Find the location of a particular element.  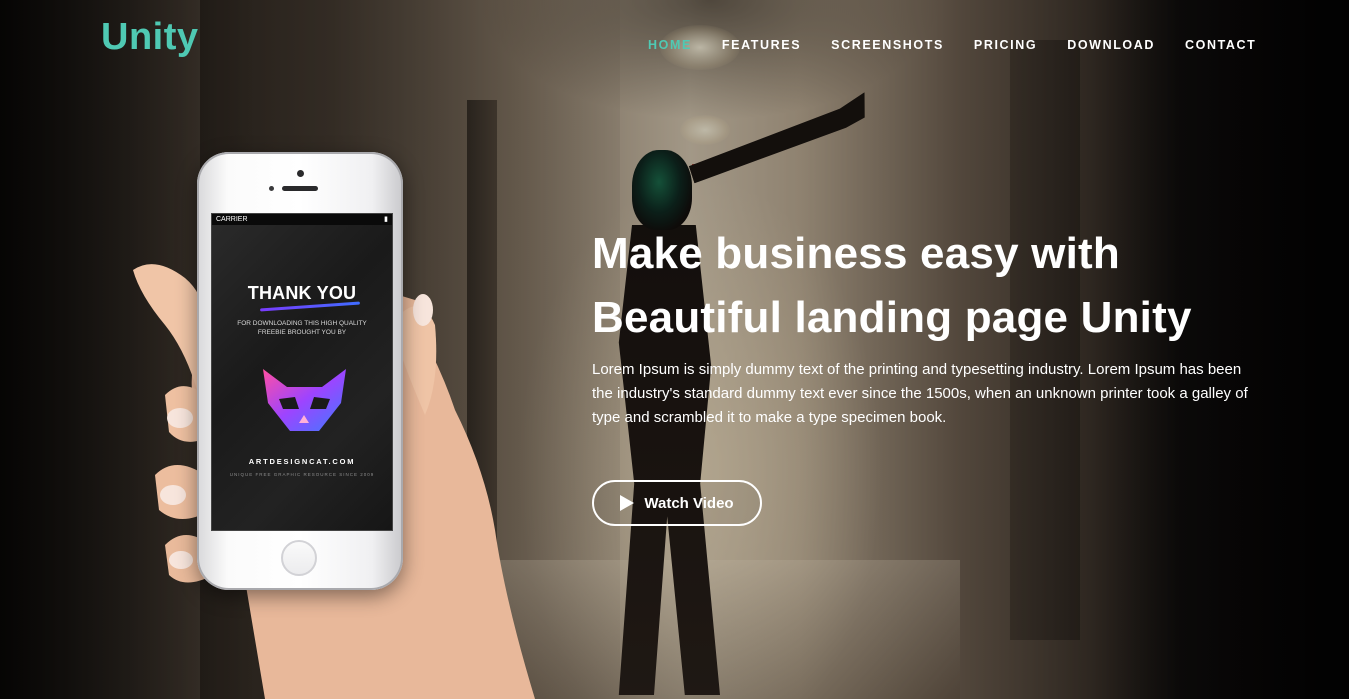

nav-link-contact: CONTACT is located at coordinates (1220, 45).